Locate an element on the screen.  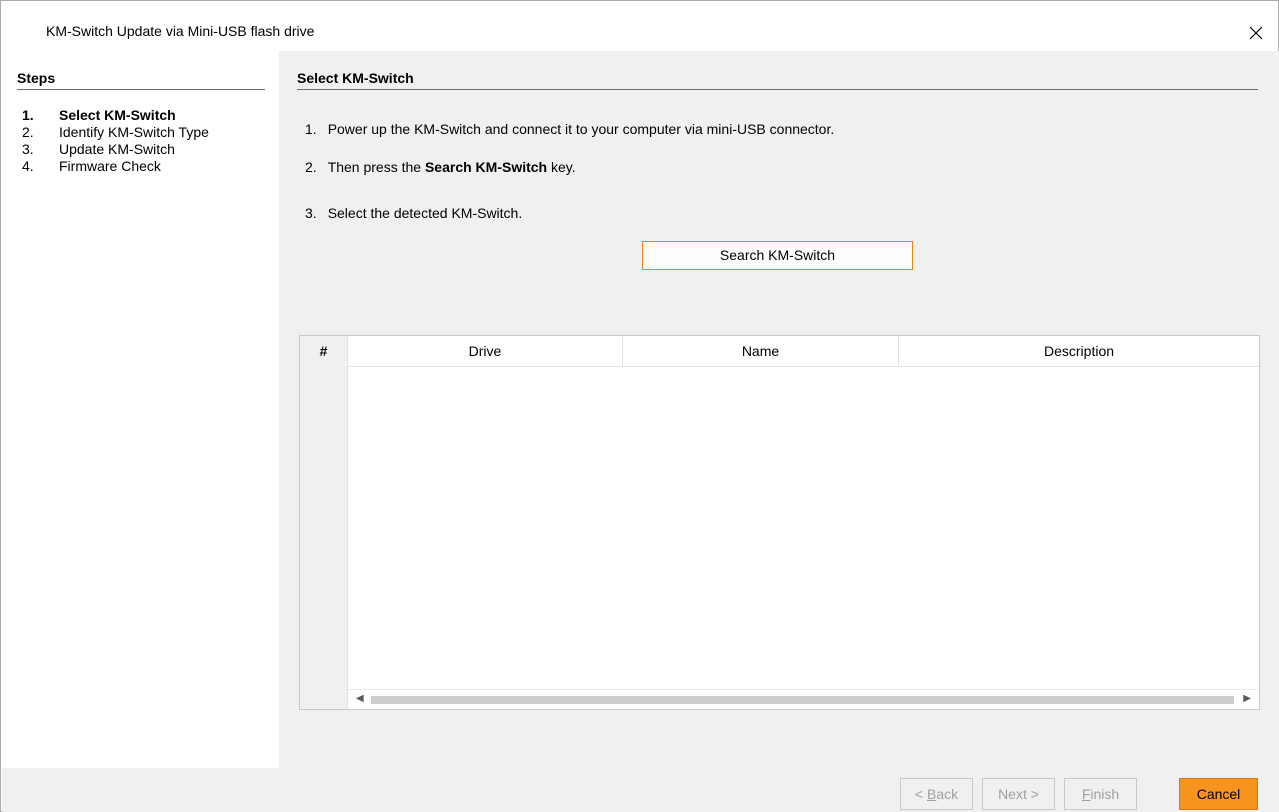
row-header-column is located at coordinates (324, 538).